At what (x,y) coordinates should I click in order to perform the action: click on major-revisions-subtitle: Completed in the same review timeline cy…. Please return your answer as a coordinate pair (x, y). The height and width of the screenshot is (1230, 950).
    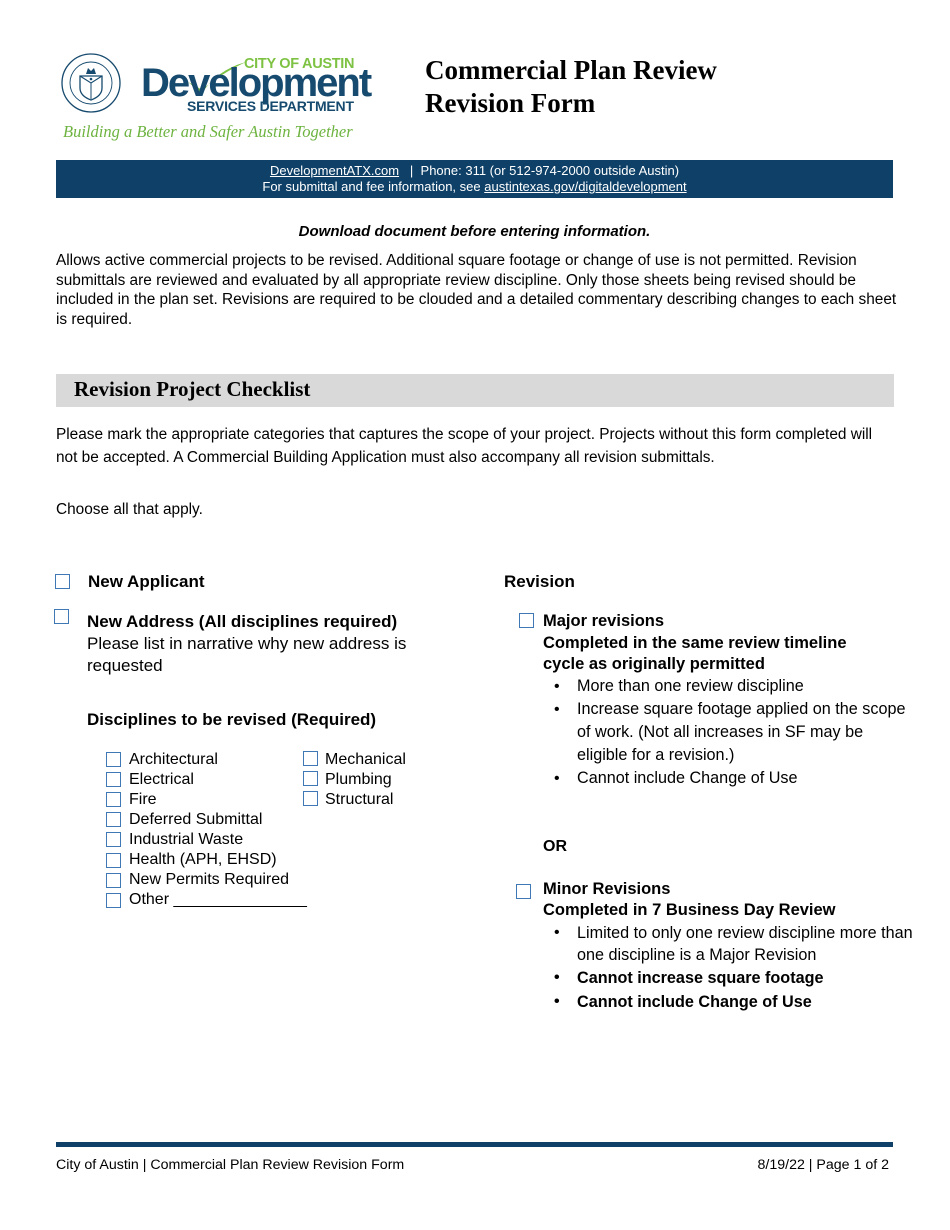
    Looking at the image, I should click on (695, 653).